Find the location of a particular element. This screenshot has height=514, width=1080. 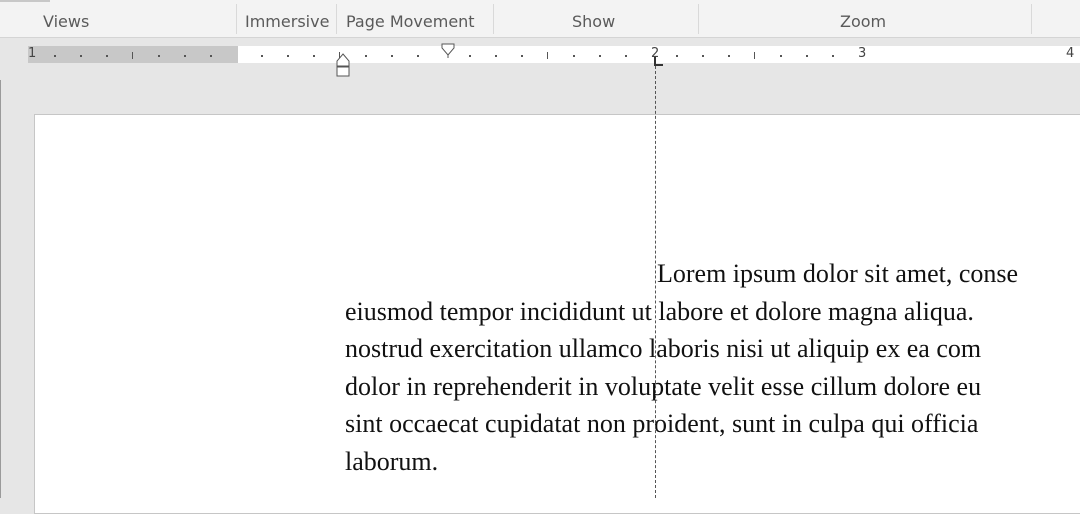

paragraph-line: laborum. is located at coordinates (392, 461).